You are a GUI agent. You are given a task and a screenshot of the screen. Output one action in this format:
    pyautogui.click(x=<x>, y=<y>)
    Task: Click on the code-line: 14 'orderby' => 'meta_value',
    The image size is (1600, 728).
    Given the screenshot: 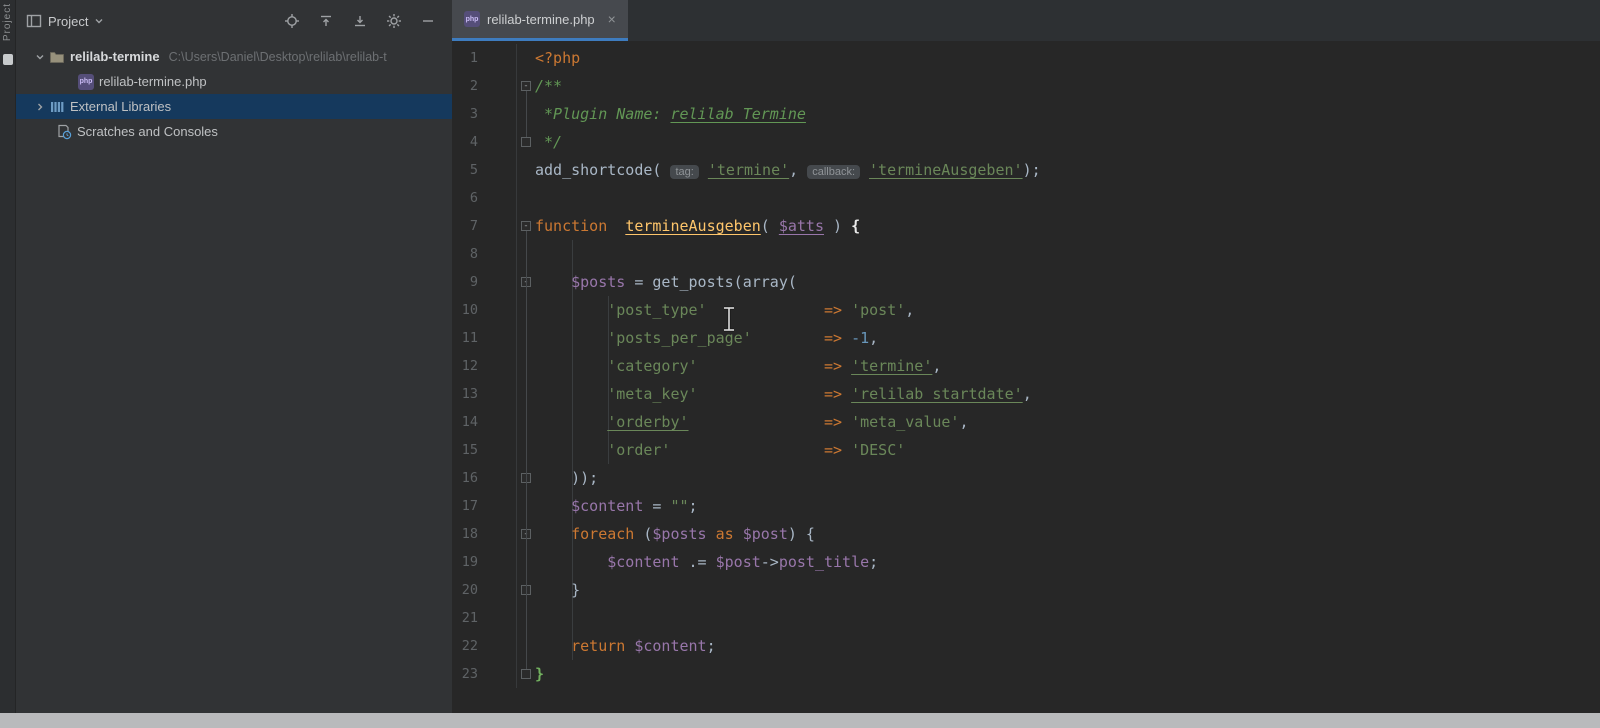 What is the action you would take?
    pyautogui.click(x=1026, y=422)
    